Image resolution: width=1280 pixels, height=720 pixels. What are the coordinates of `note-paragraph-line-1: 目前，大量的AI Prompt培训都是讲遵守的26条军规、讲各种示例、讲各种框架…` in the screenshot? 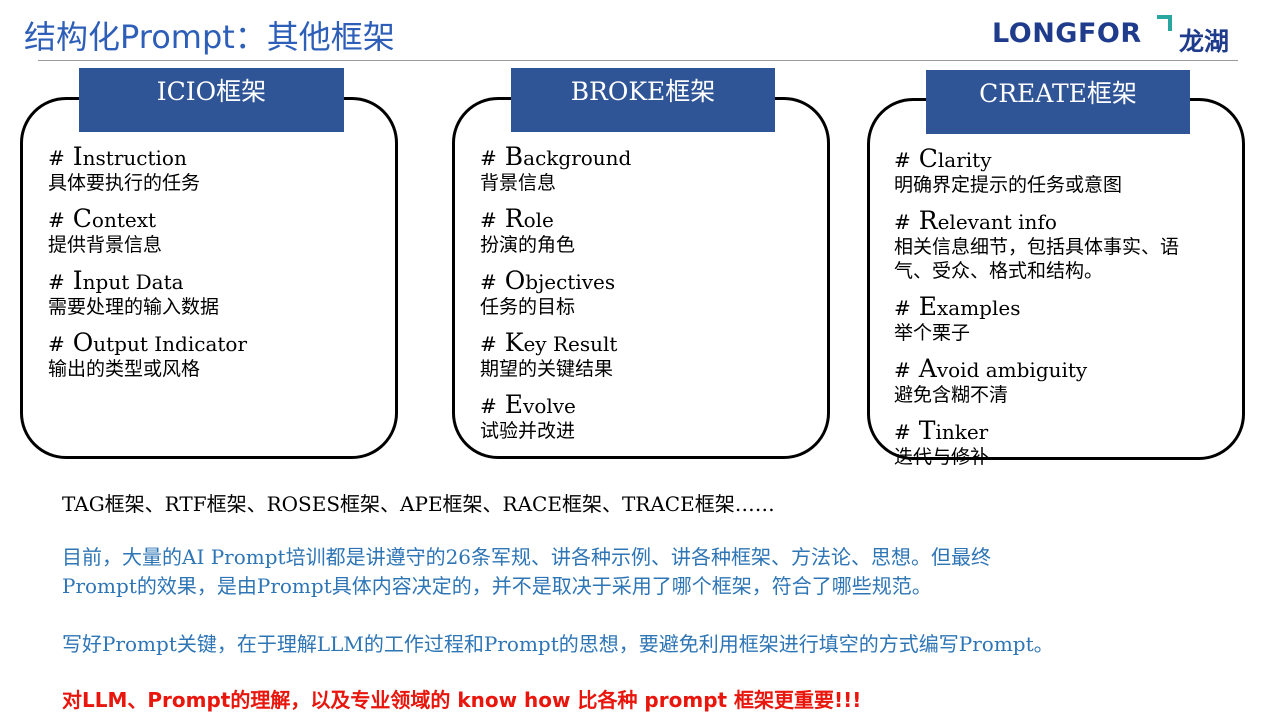 It's located at (527, 557).